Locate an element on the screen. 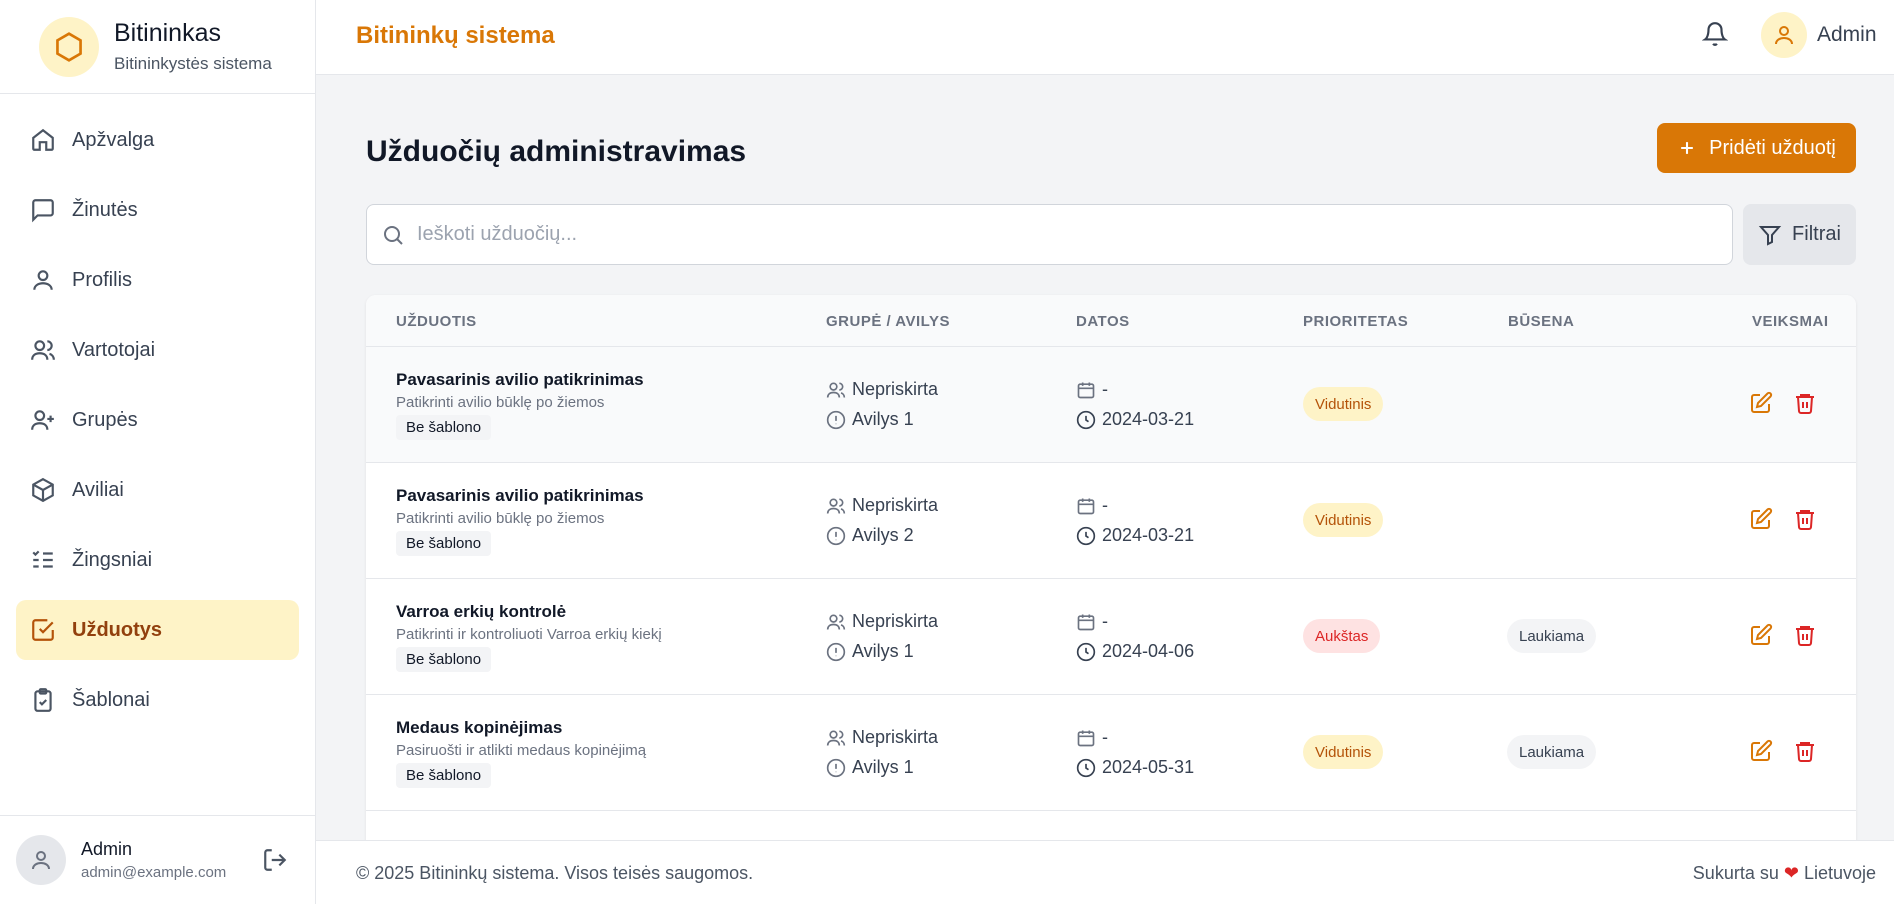 This screenshot has height=904, width=1894. column-header-group: GRUPĖ / AVILYS is located at coordinates (888, 321).